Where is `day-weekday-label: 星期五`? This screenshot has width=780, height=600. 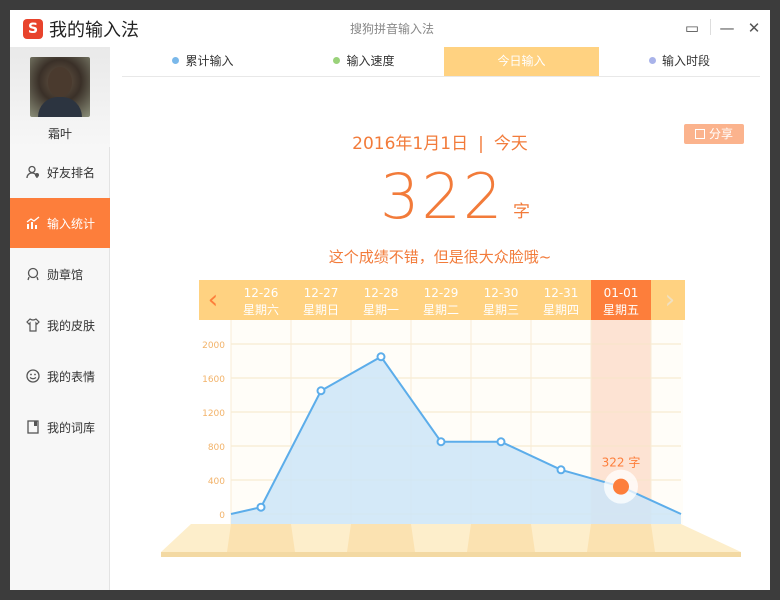
day-weekday-label: 星期五 is located at coordinates (621, 310).